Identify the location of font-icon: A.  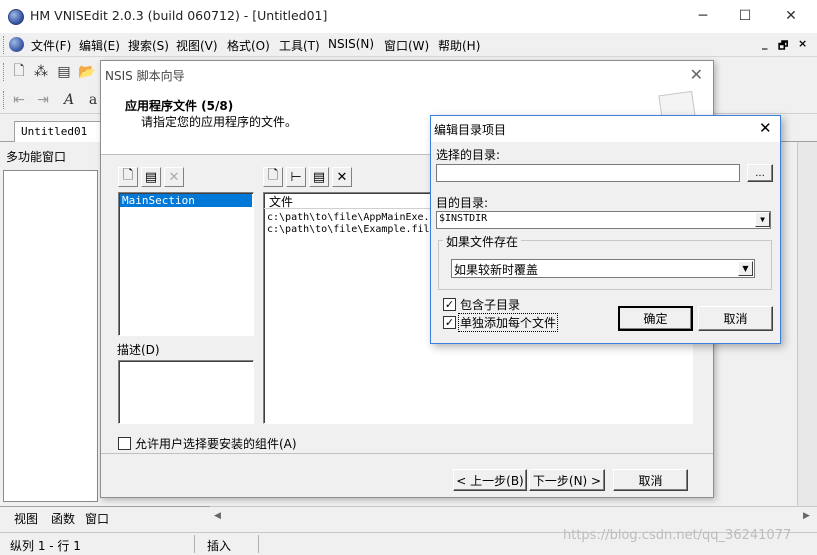
(69, 100).